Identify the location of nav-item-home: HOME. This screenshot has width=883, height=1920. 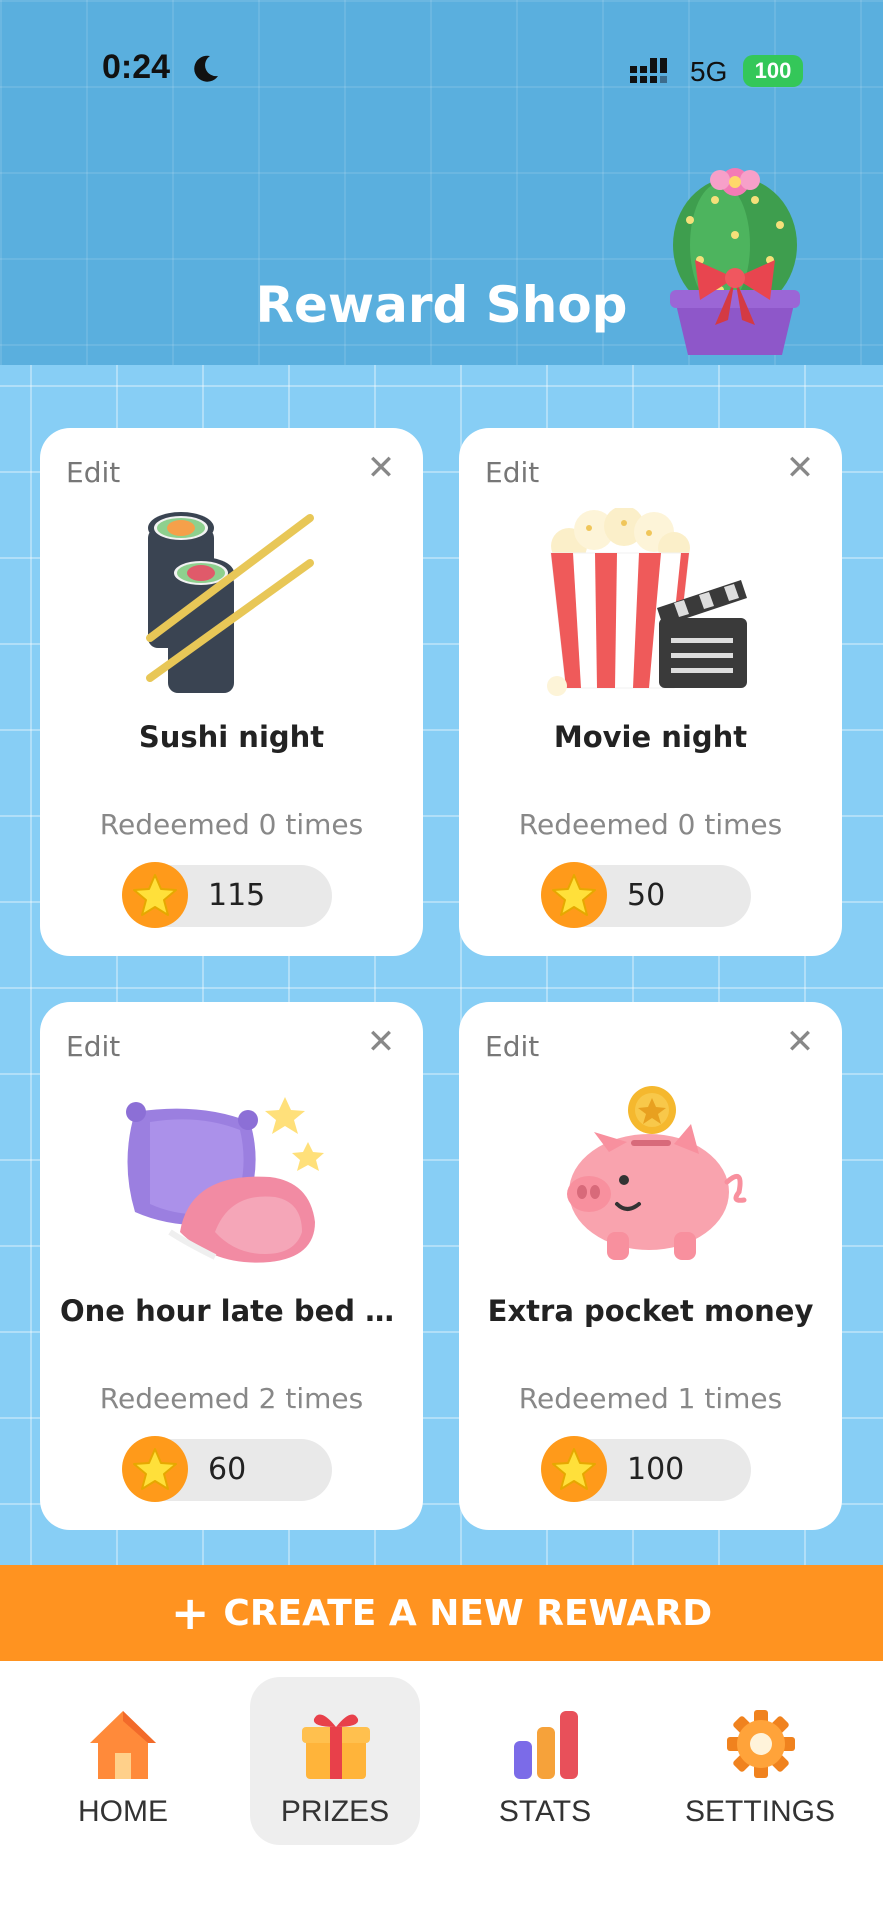
(123, 1761).